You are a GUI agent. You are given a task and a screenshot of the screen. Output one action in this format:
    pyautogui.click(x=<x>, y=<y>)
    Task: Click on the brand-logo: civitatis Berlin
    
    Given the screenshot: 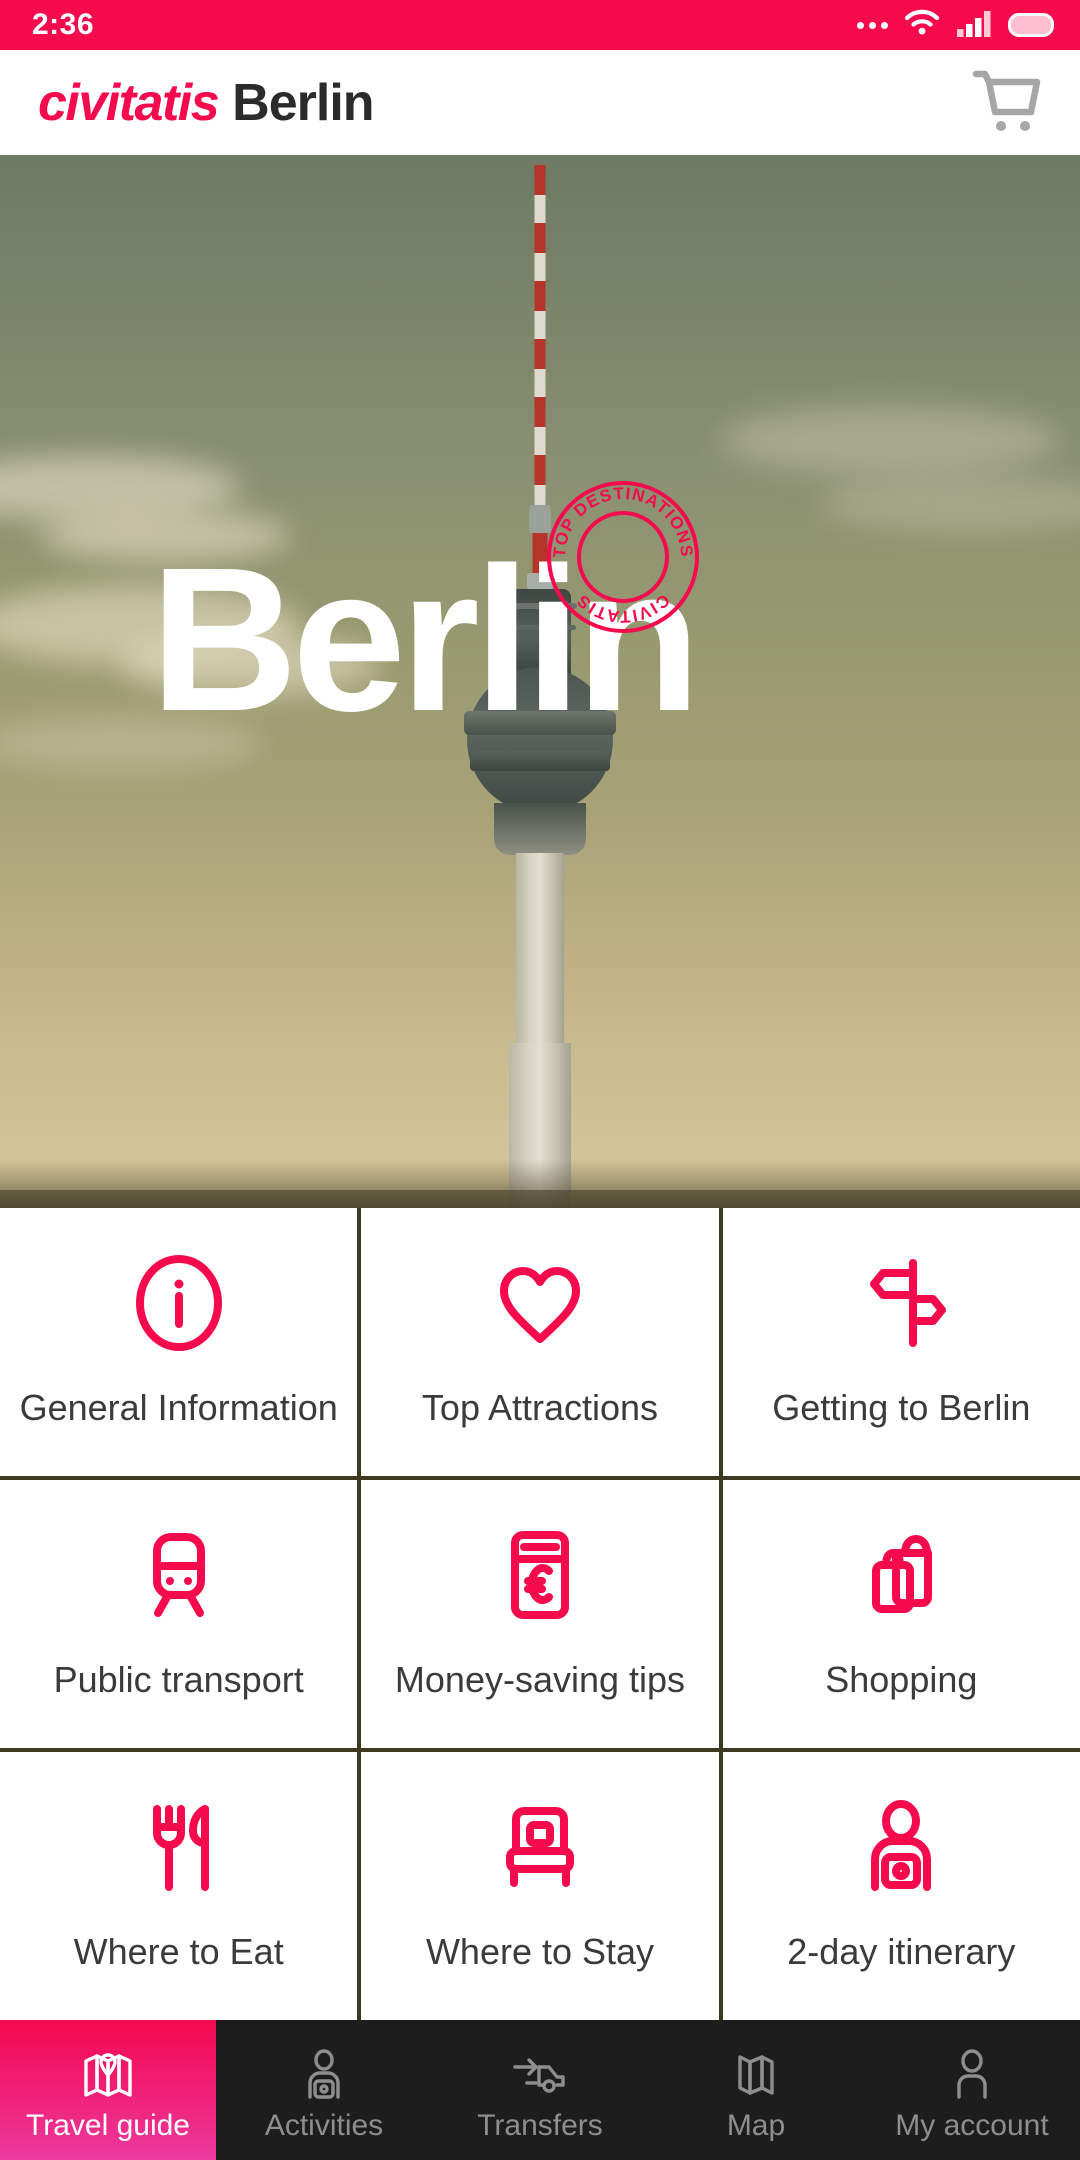 What is the action you would take?
    pyautogui.click(x=206, y=102)
    